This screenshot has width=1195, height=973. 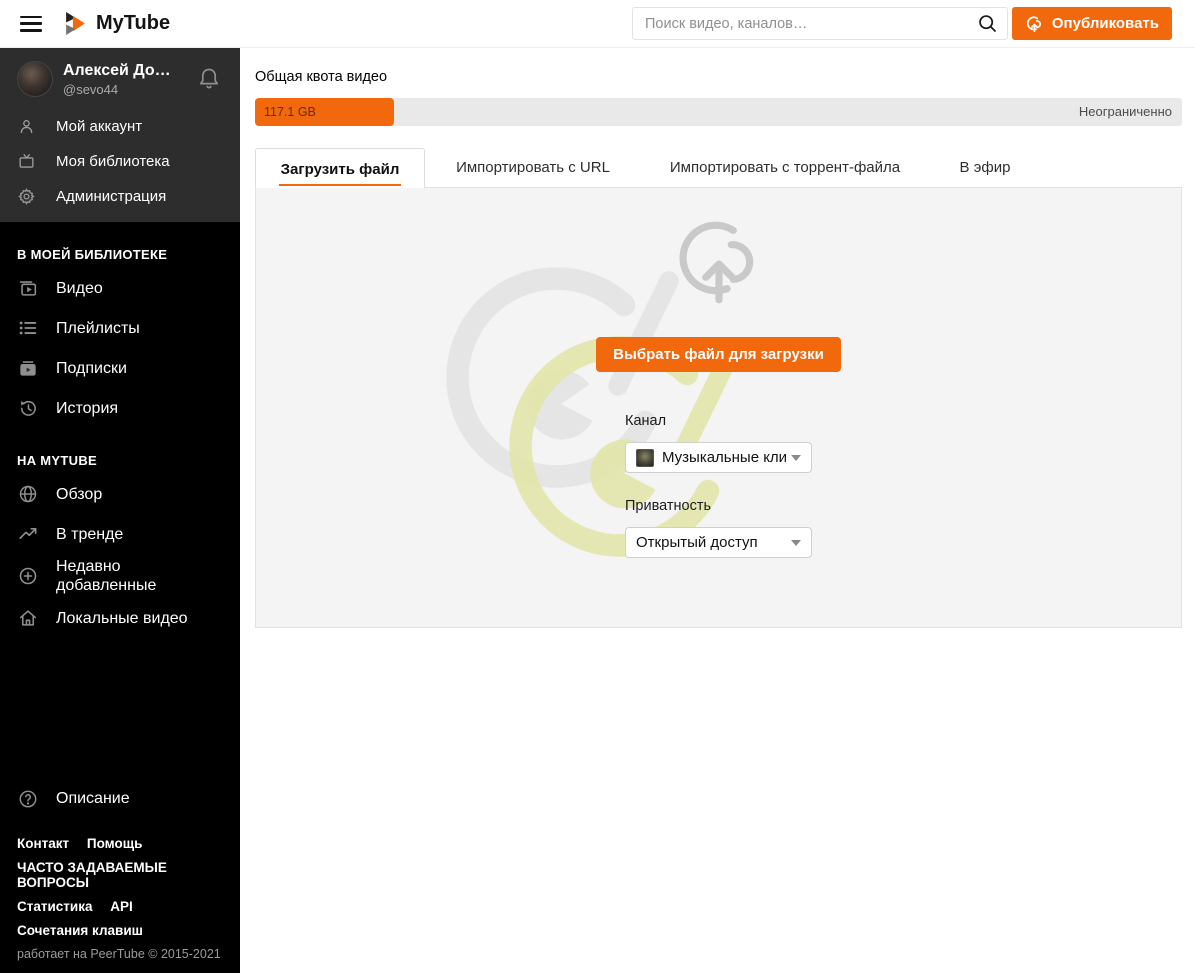 What do you see at coordinates (533, 167) in the screenshot?
I see `tab-import-url: Импортировать с URL` at bounding box center [533, 167].